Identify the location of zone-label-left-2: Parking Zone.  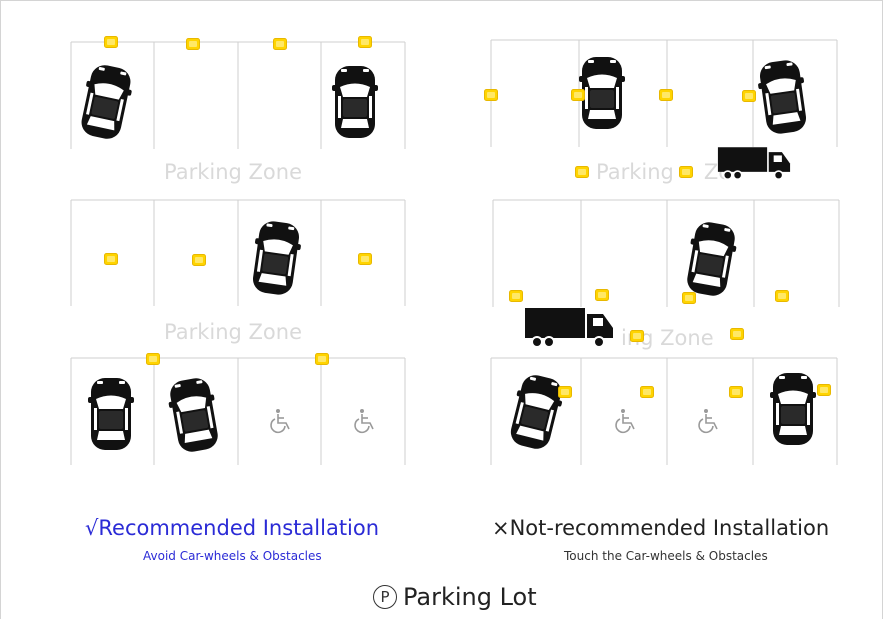
(233, 332).